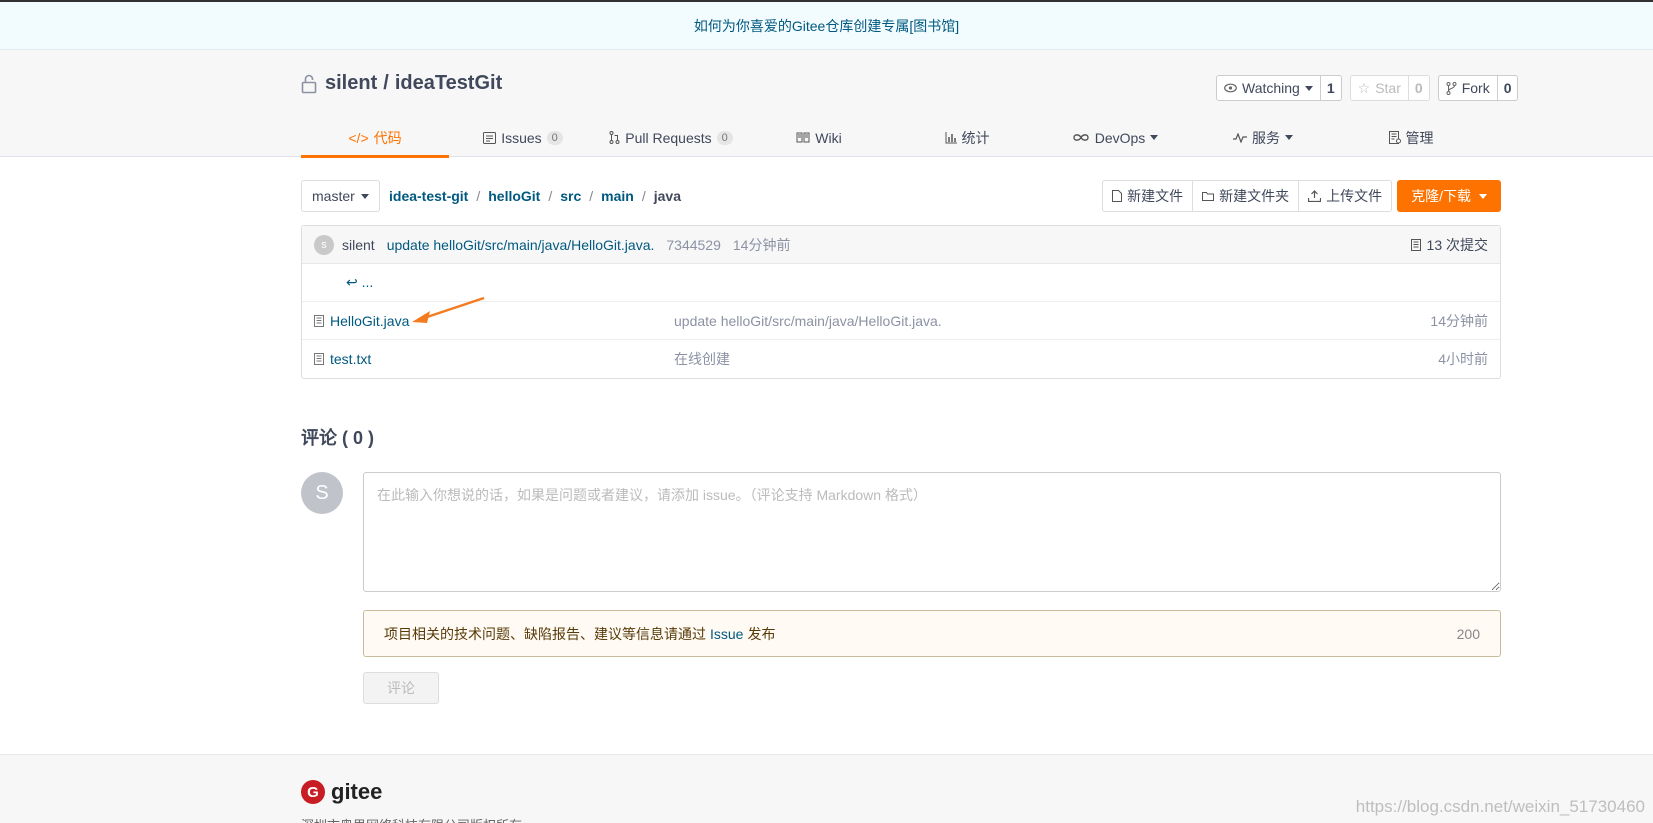 The height and width of the screenshot is (823, 1653). What do you see at coordinates (932, 532) in the screenshot?
I see `comment-input` at bounding box center [932, 532].